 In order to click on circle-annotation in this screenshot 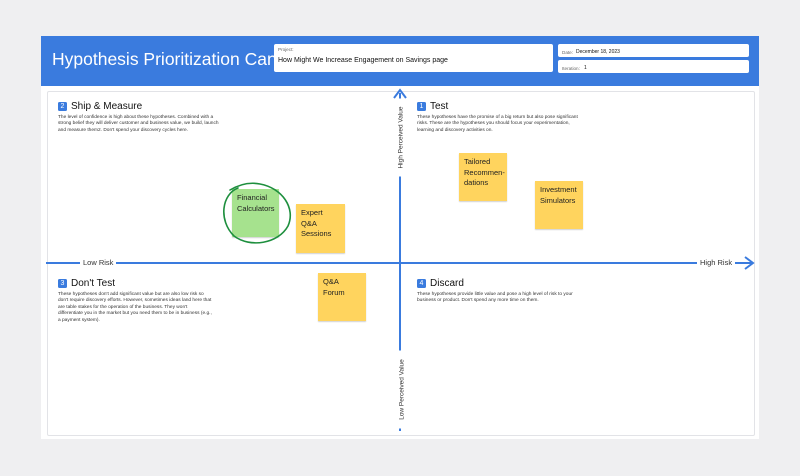, I will do `click(257, 213)`.